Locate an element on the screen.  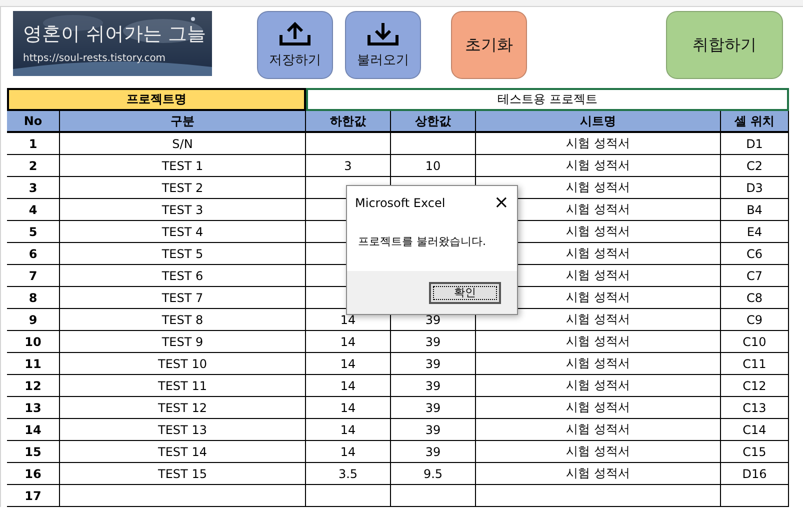
empty-cell is located at coordinates (755, 496).